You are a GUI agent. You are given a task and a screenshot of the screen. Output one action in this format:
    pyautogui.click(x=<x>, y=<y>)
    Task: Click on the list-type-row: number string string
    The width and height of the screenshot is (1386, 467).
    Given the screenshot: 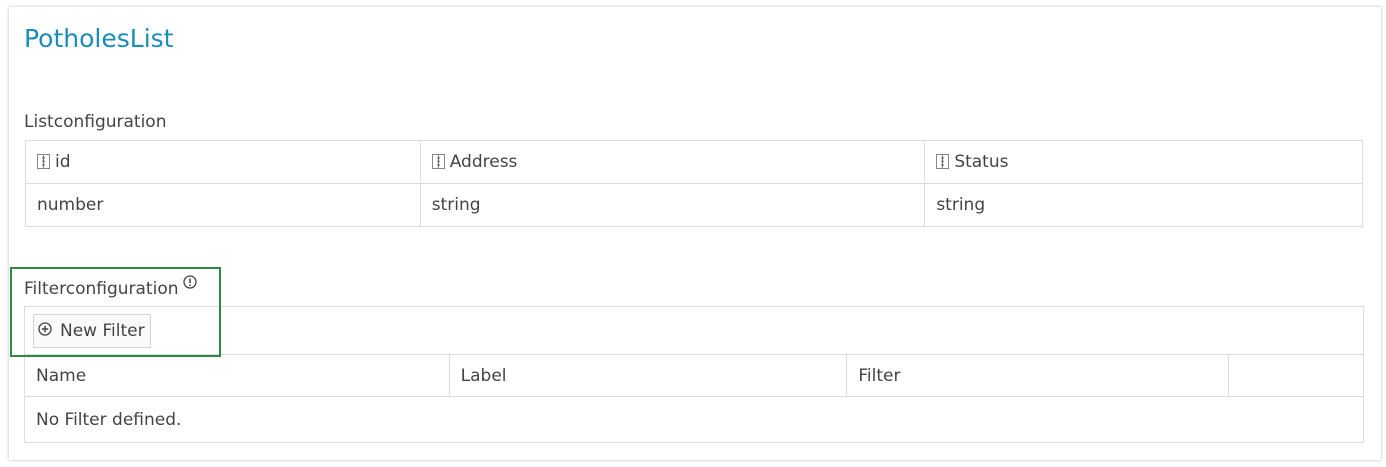 What is the action you would take?
    pyautogui.click(x=694, y=205)
    